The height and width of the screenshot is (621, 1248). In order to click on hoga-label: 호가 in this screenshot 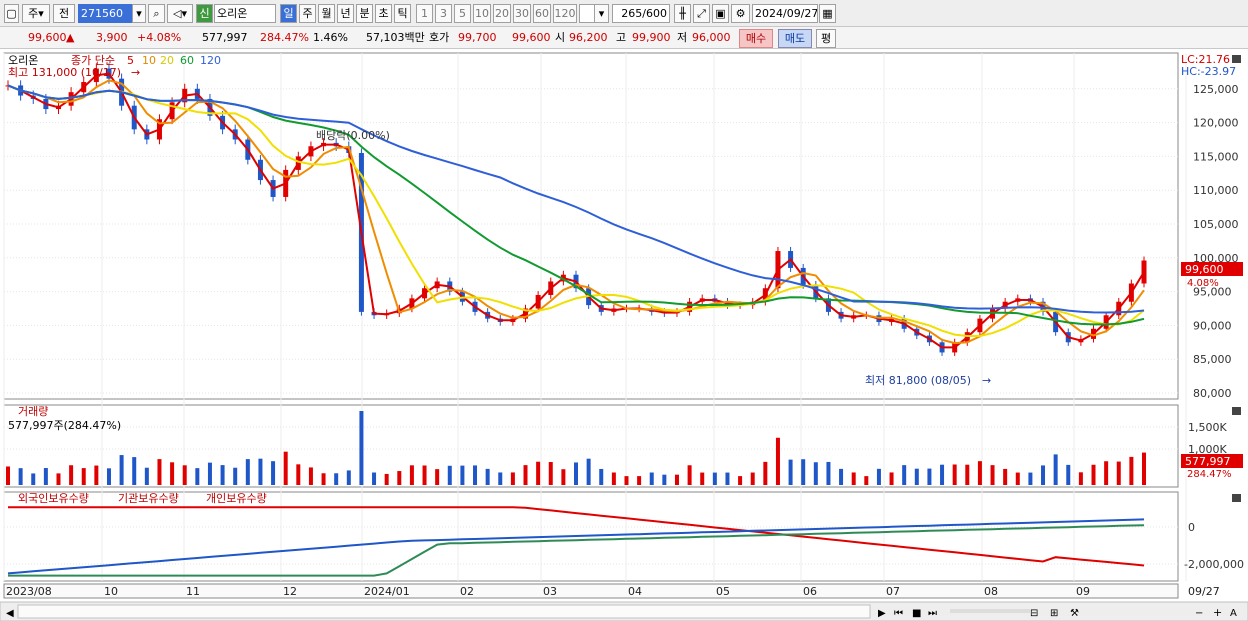, I will do `click(439, 37)`.